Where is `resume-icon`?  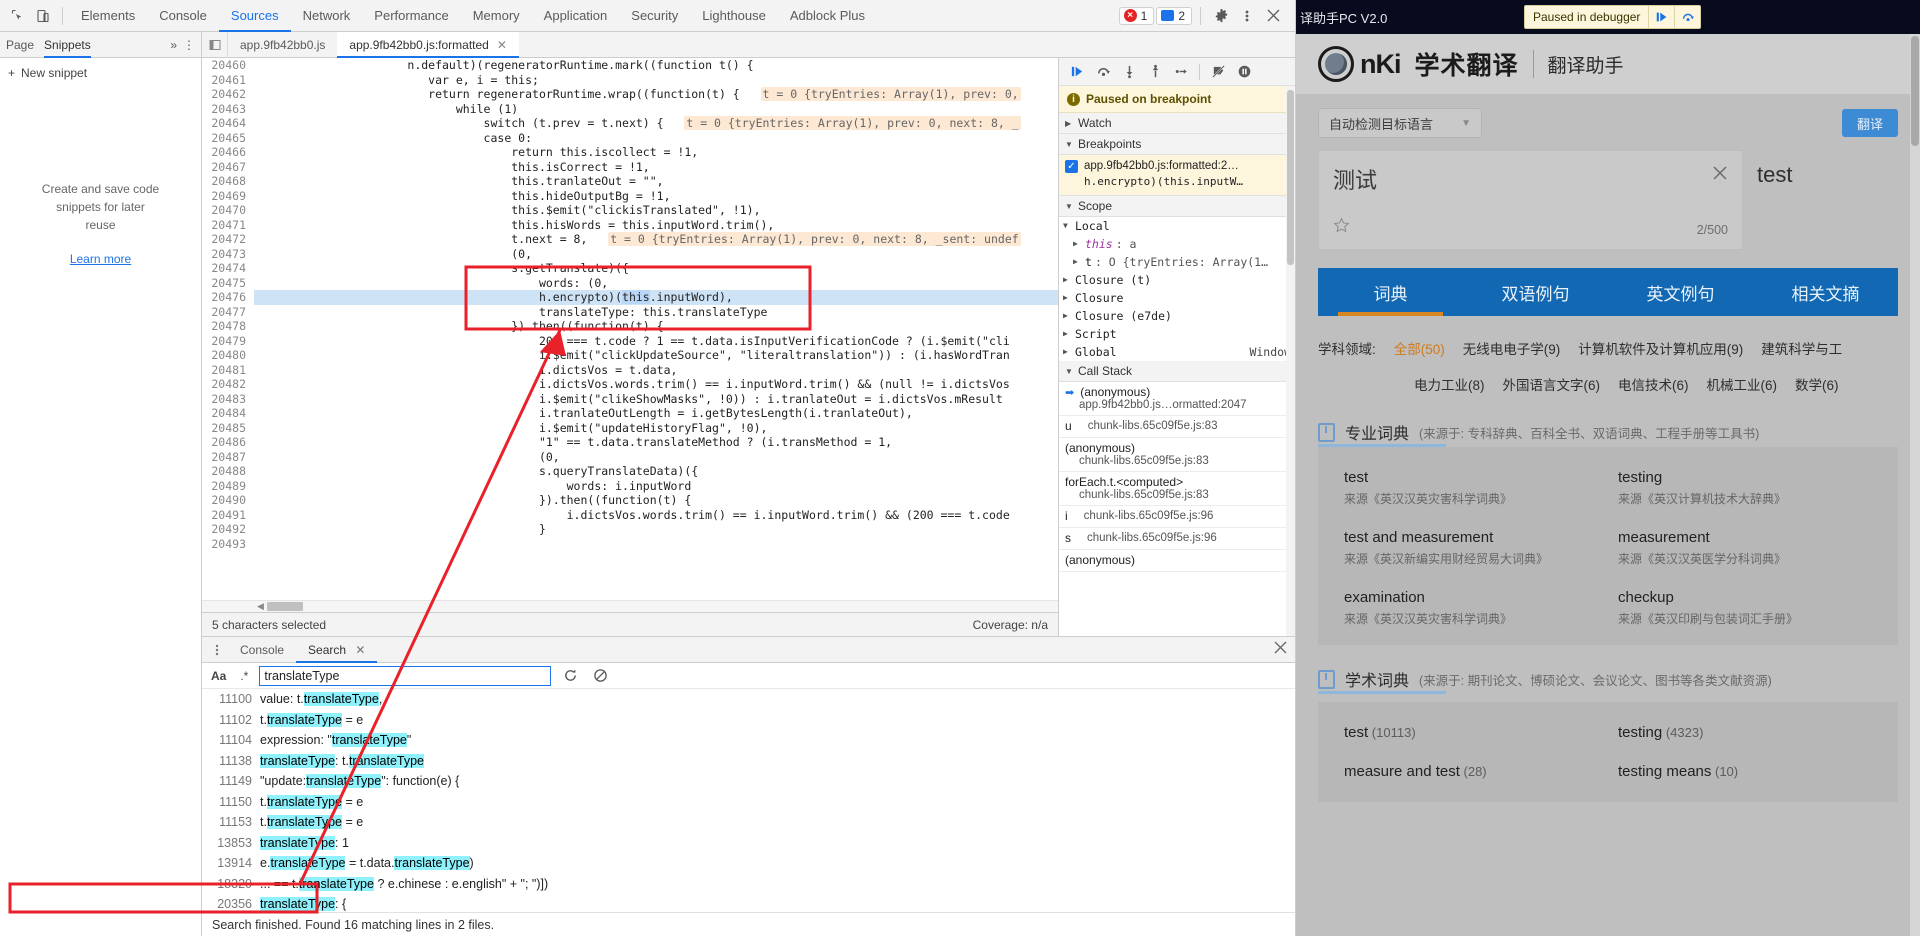 resume-icon is located at coordinates (1661, 17).